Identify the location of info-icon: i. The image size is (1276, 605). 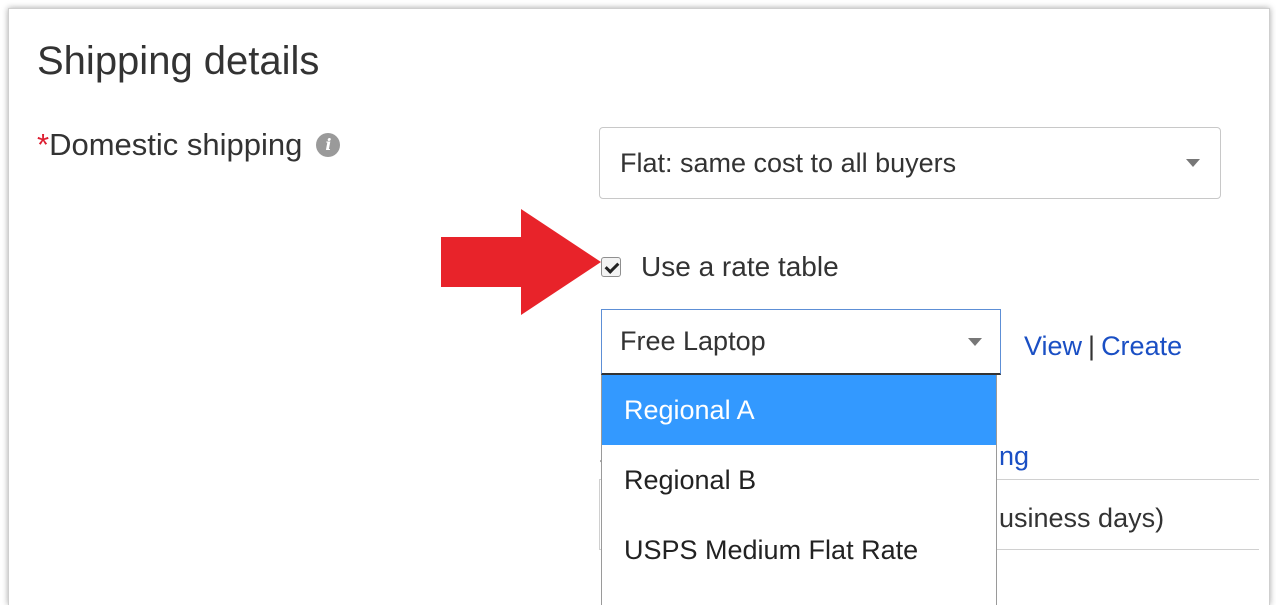
(328, 145).